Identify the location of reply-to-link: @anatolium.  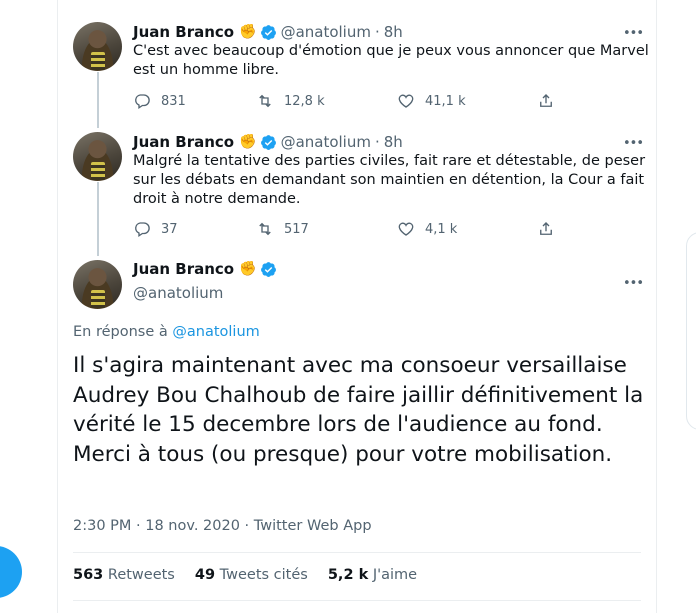
(215, 332).